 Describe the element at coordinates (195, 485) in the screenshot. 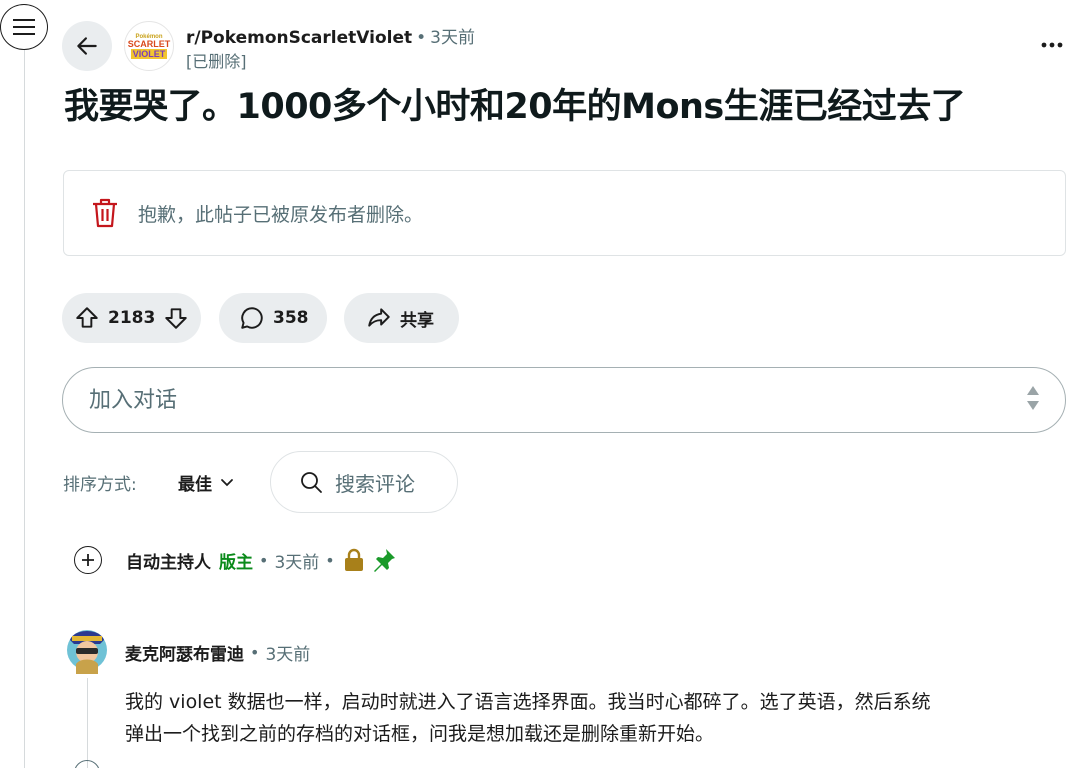

I see `sort-value: 最佳` at that location.